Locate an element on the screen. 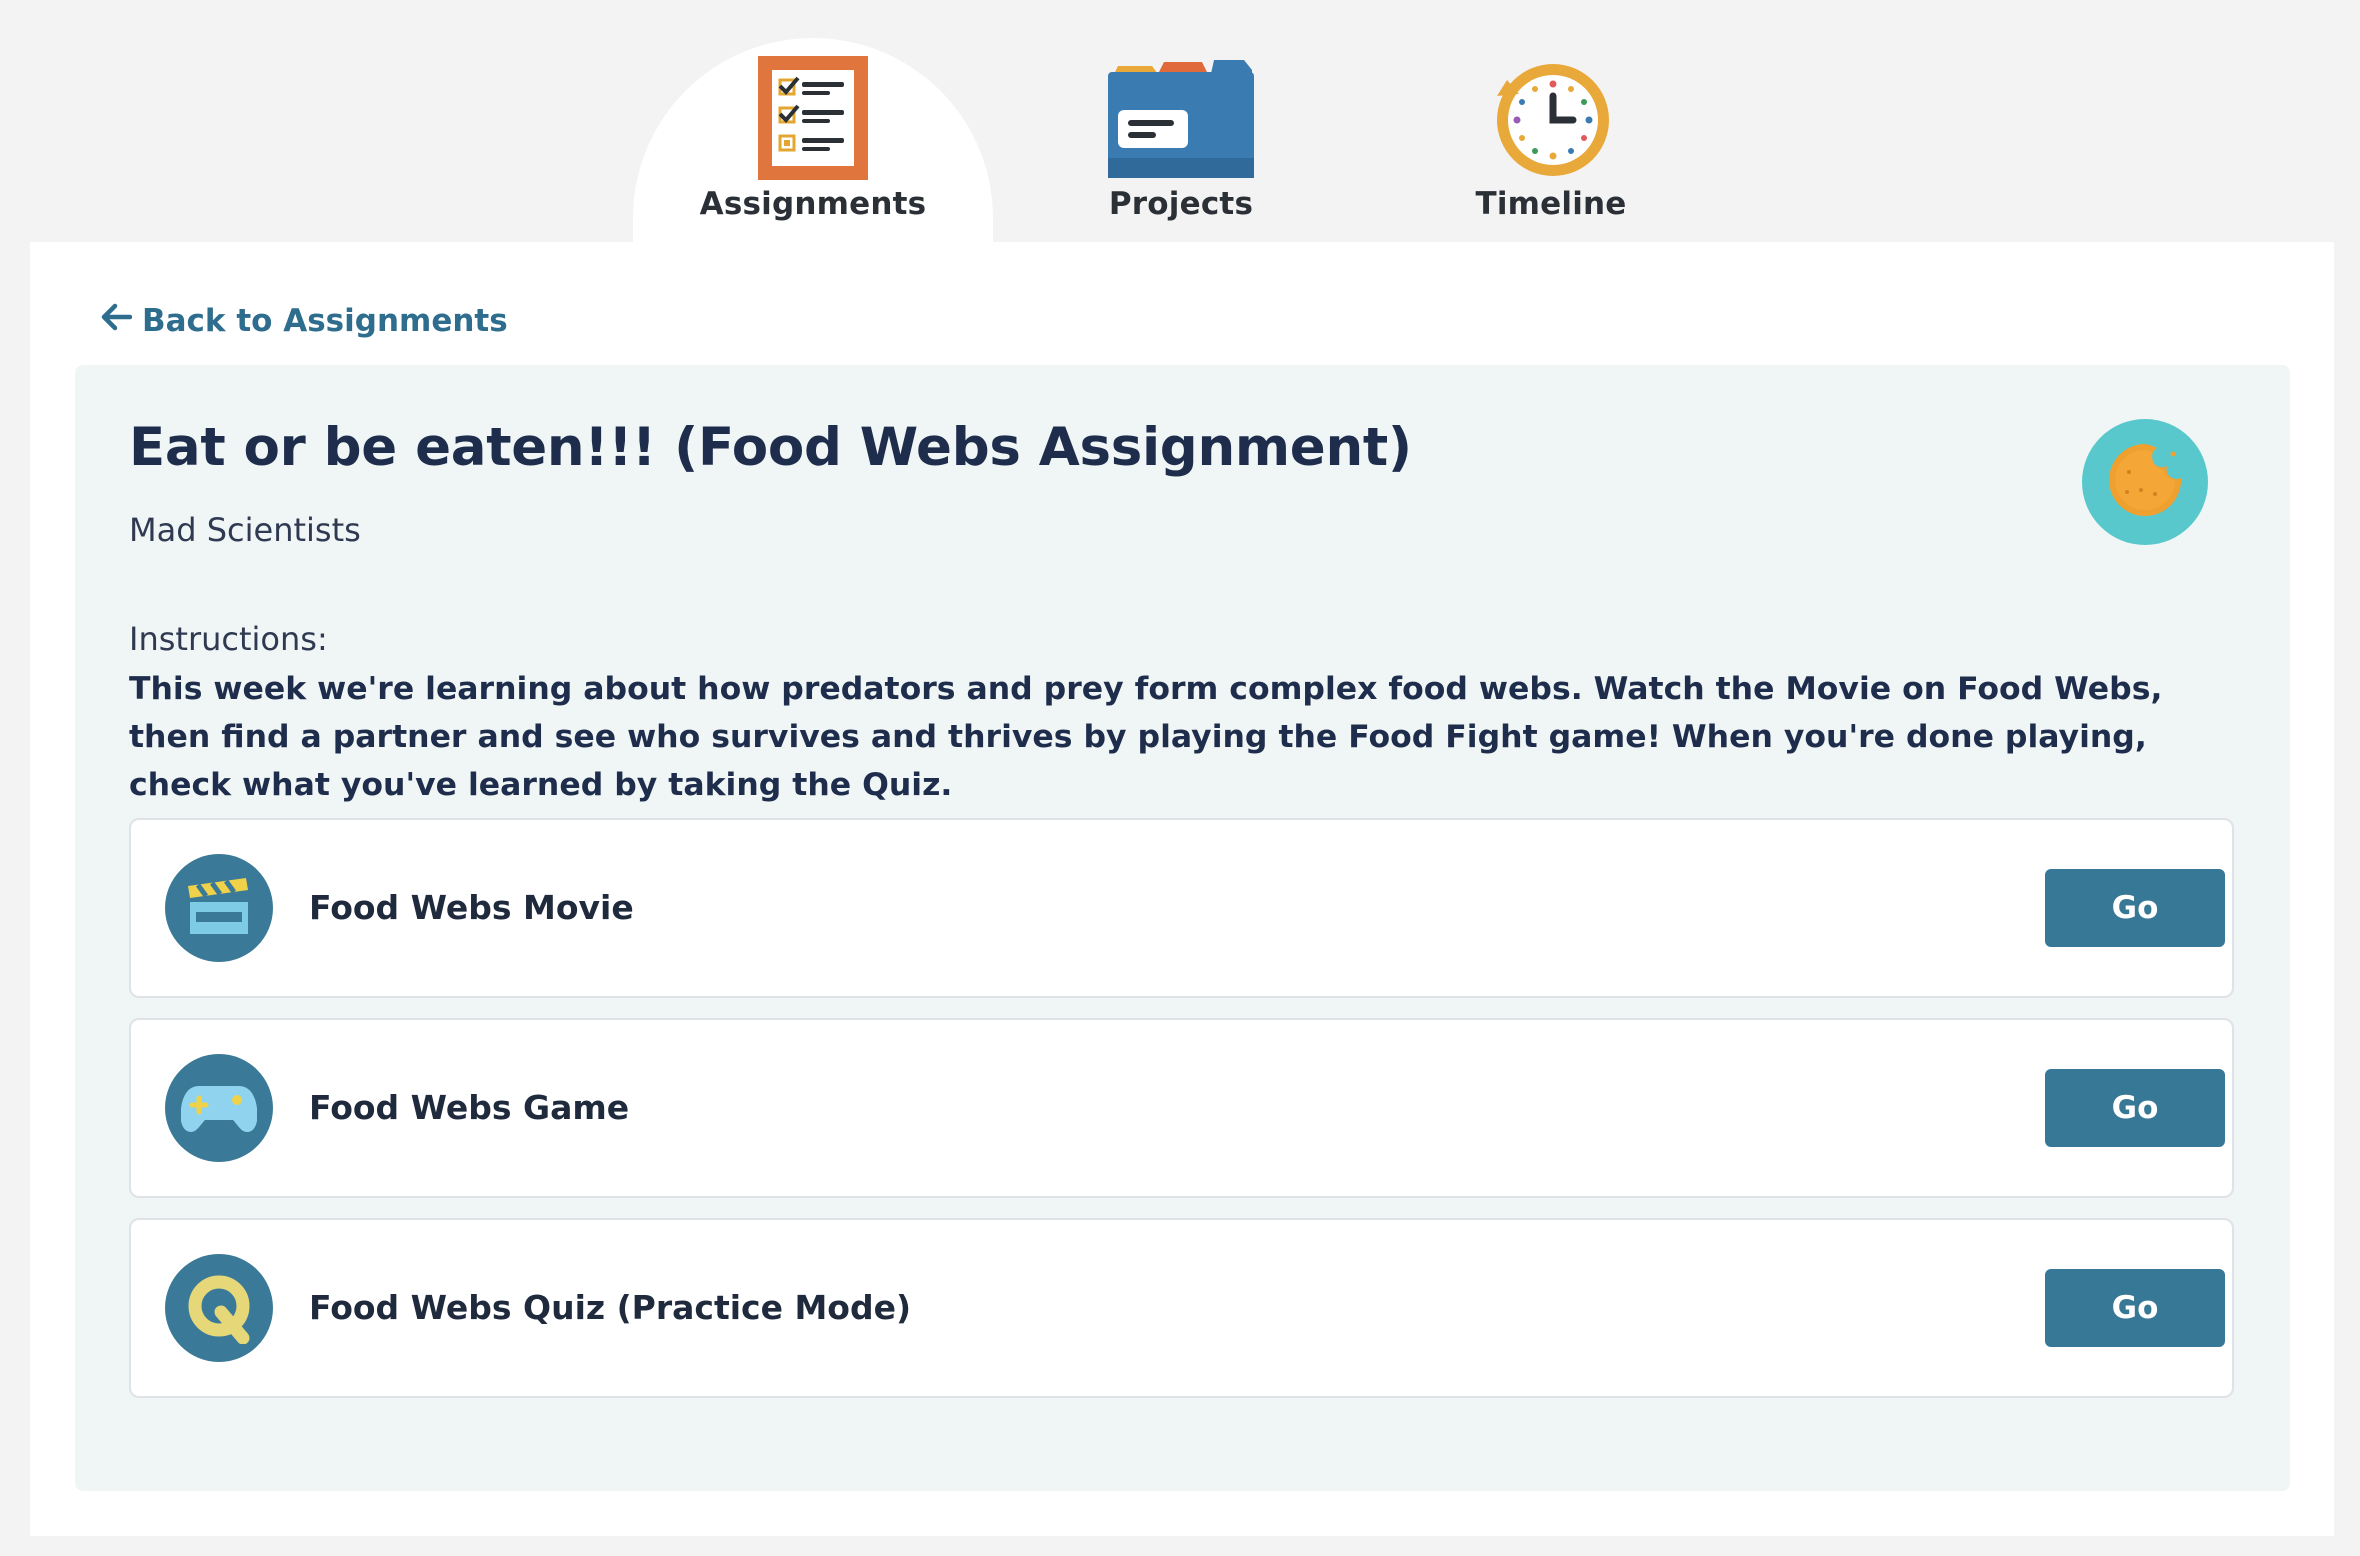 The image size is (2360, 1556). activity-label: Food Webs Movie is located at coordinates (471, 907).